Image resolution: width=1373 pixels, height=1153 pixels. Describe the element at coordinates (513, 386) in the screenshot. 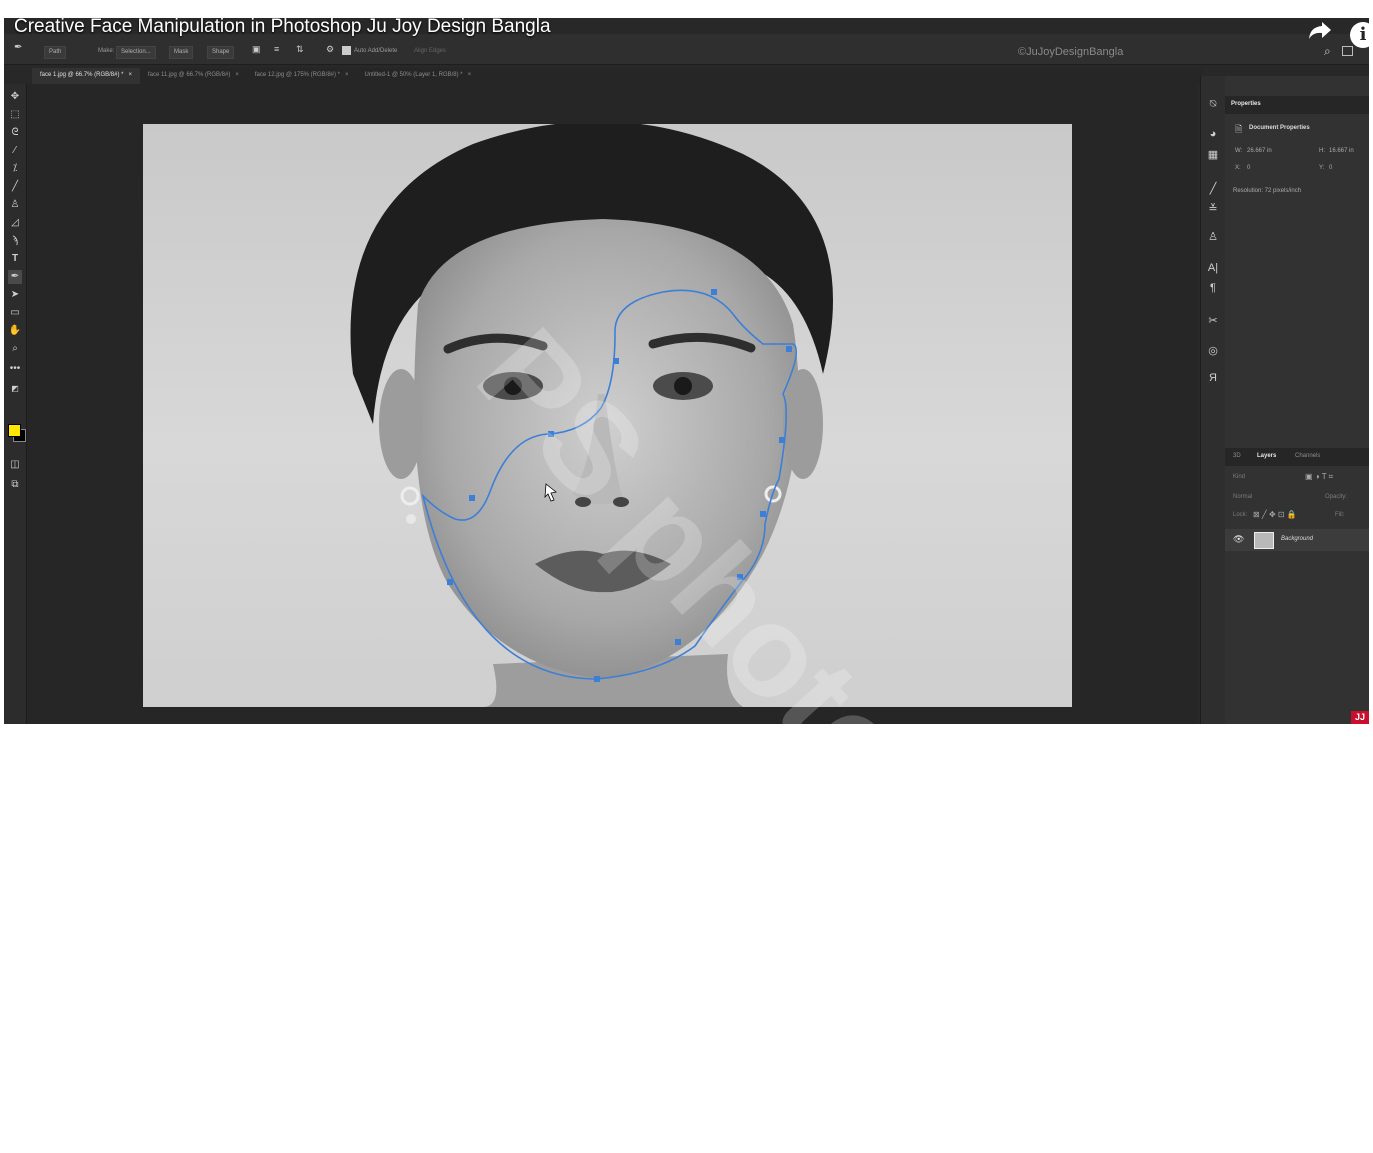

I see `left-pupil` at that location.